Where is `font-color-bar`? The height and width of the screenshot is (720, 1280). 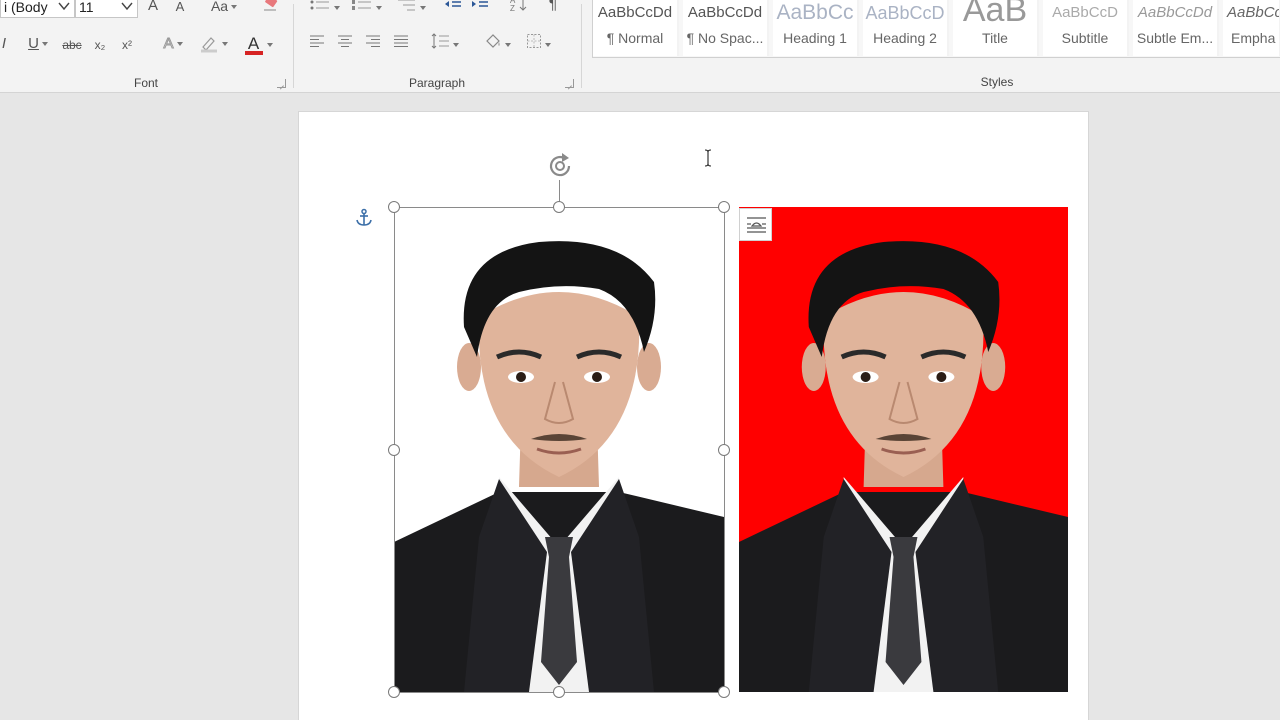 font-color-bar is located at coordinates (253, 53).